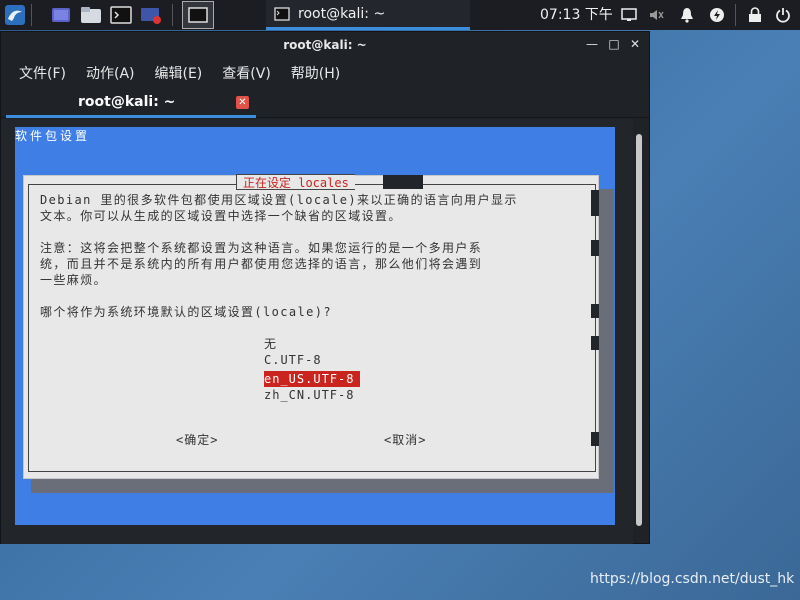 This screenshot has height=600, width=800. Describe the element at coordinates (657, 15) in the screenshot. I see `volume-muted-icon` at that location.